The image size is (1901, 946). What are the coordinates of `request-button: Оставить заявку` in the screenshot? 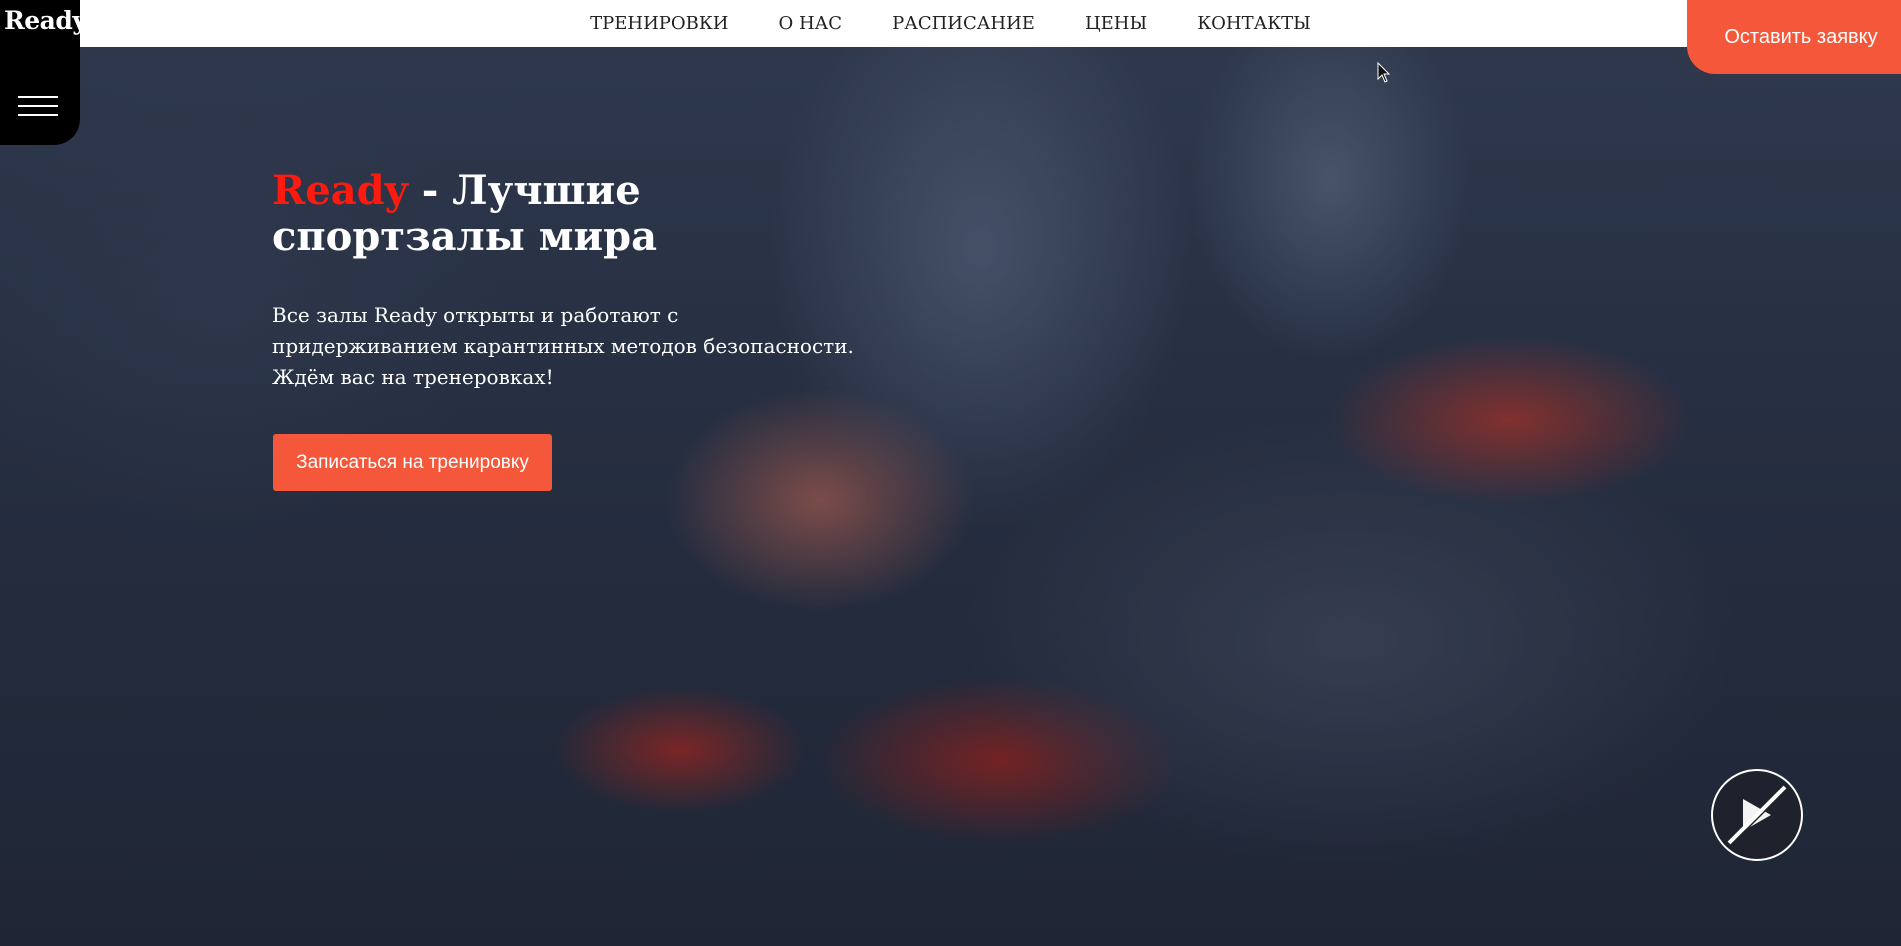 It's located at (1794, 37).